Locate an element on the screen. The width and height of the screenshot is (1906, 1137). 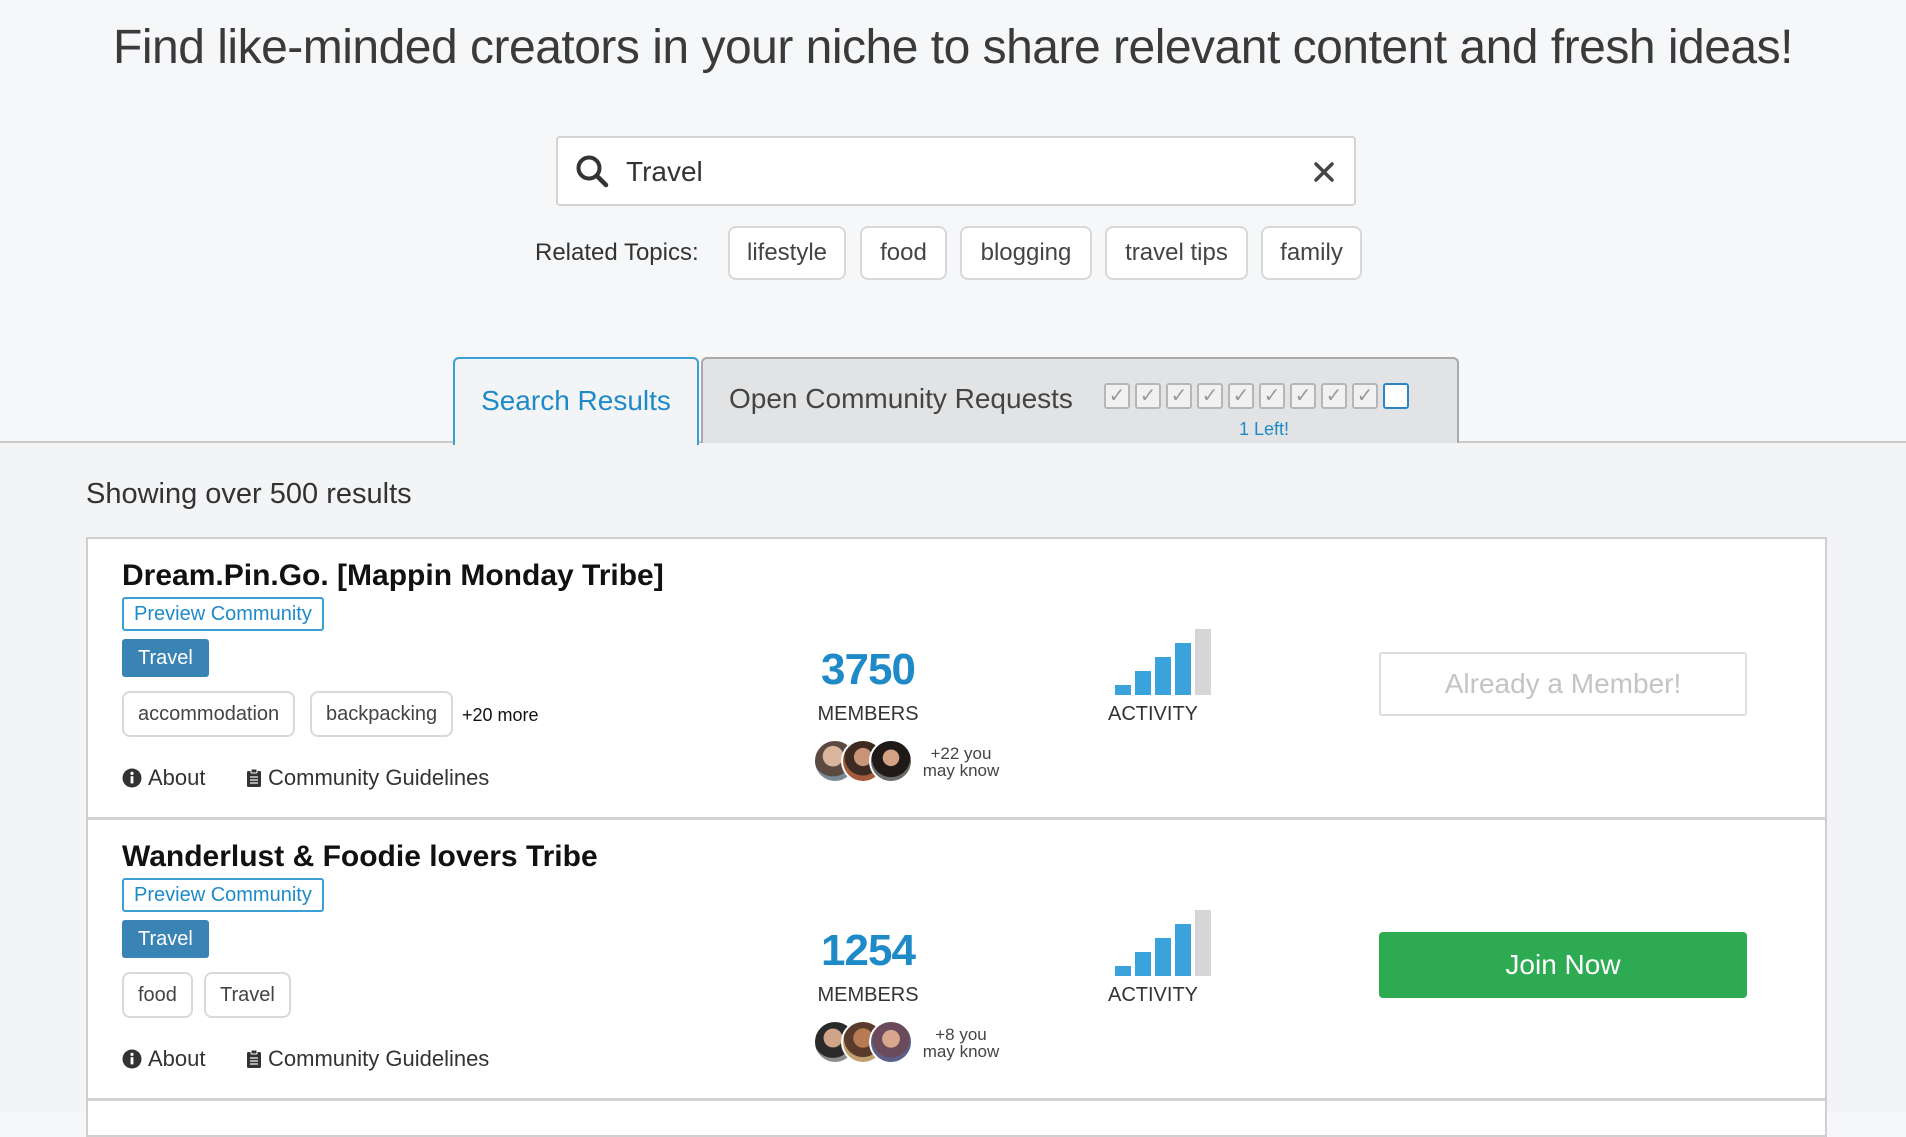
results-count: Showing over 500 results is located at coordinates (249, 494).